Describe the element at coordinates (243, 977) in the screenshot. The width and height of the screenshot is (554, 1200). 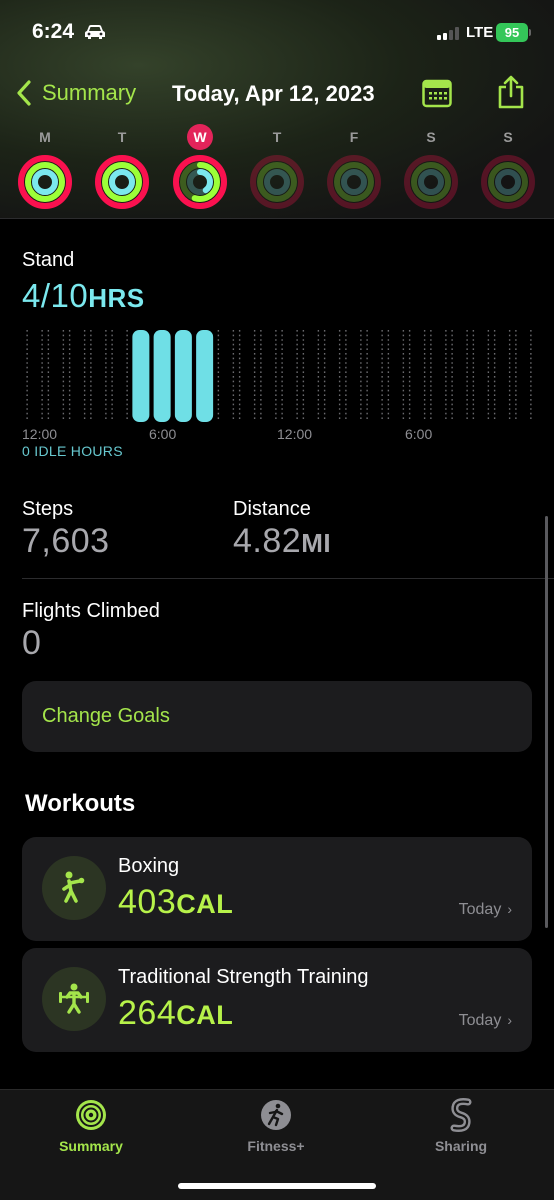
I see `workout-name: Traditional Strength Training` at that location.